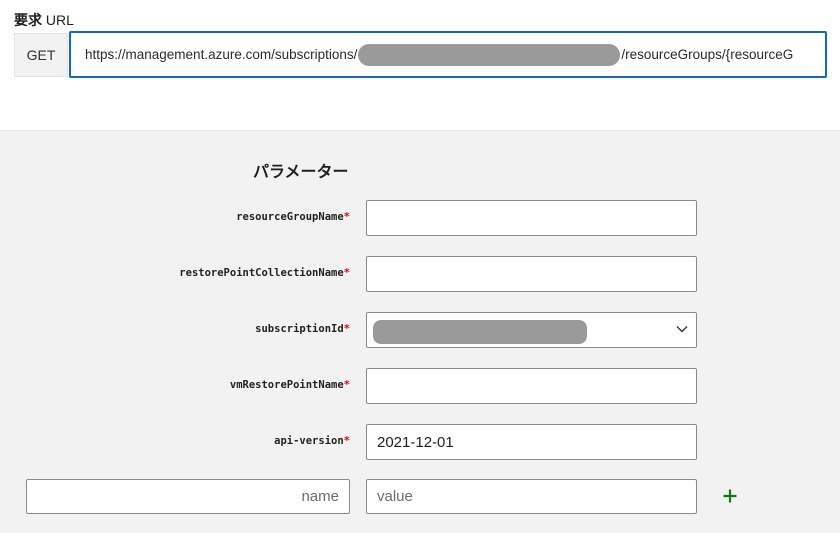 The height and width of the screenshot is (533, 840). Describe the element at coordinates (185, 217) in the screenshot. I see `param-label-resource-group-name: resourceGroupName*` at that location.